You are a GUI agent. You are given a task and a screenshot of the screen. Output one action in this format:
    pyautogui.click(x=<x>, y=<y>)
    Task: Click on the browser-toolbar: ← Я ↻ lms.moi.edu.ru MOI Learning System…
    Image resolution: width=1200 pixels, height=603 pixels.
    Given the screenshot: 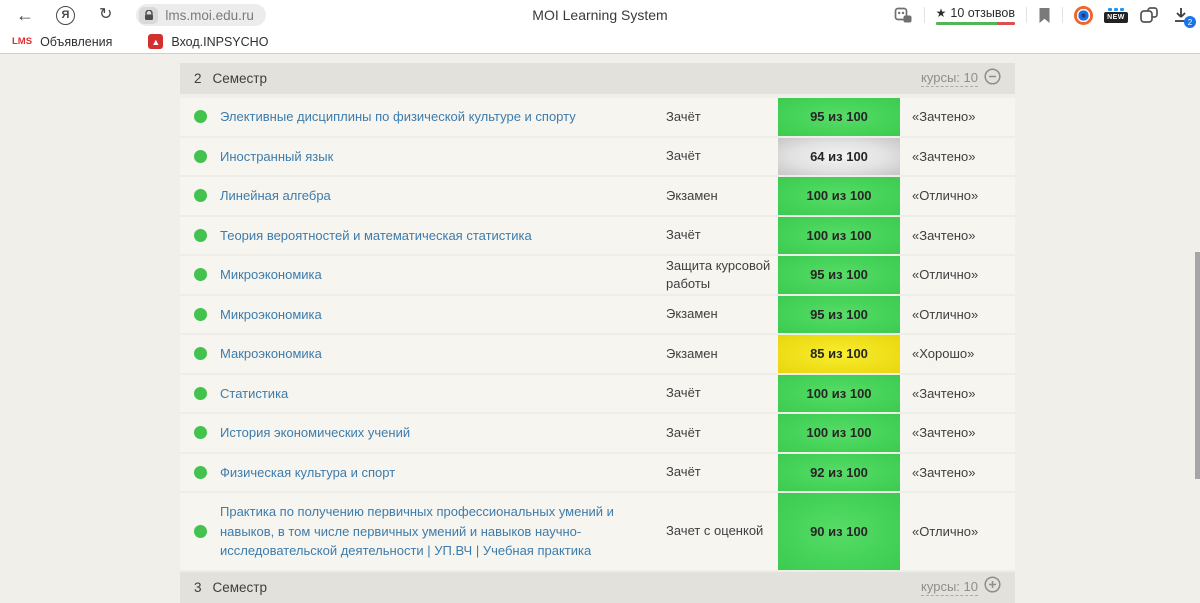 What is the action you would take?
    pyautogui.click(x=600, y=15)
    